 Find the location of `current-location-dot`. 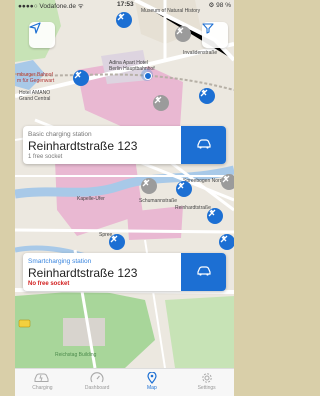

current-location-dot is located at coordinates (148, 76).